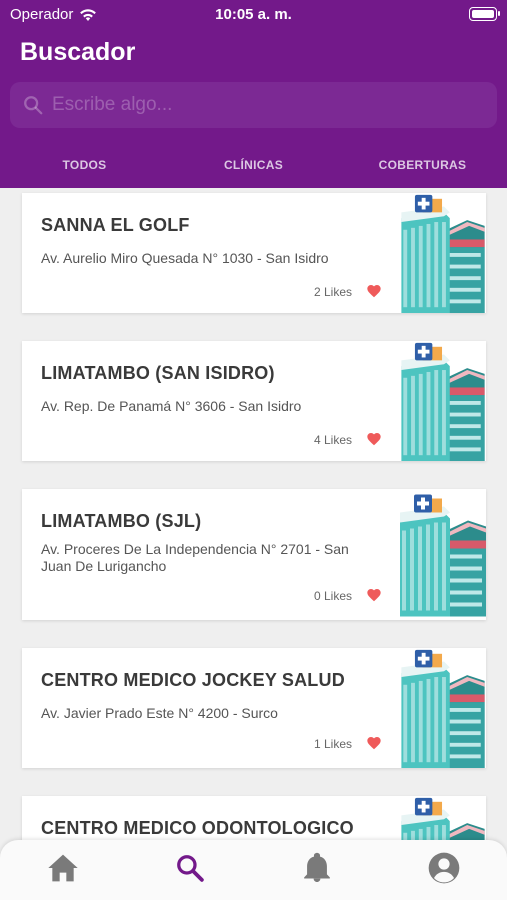  I want to click on nav-search, so click(190, 870).